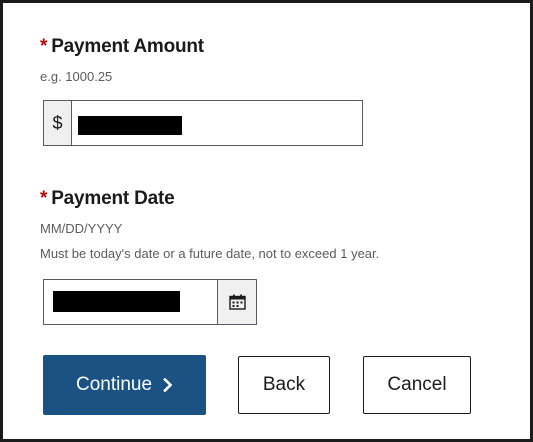  I want to click on redacted-date-value, so click(116, 301).